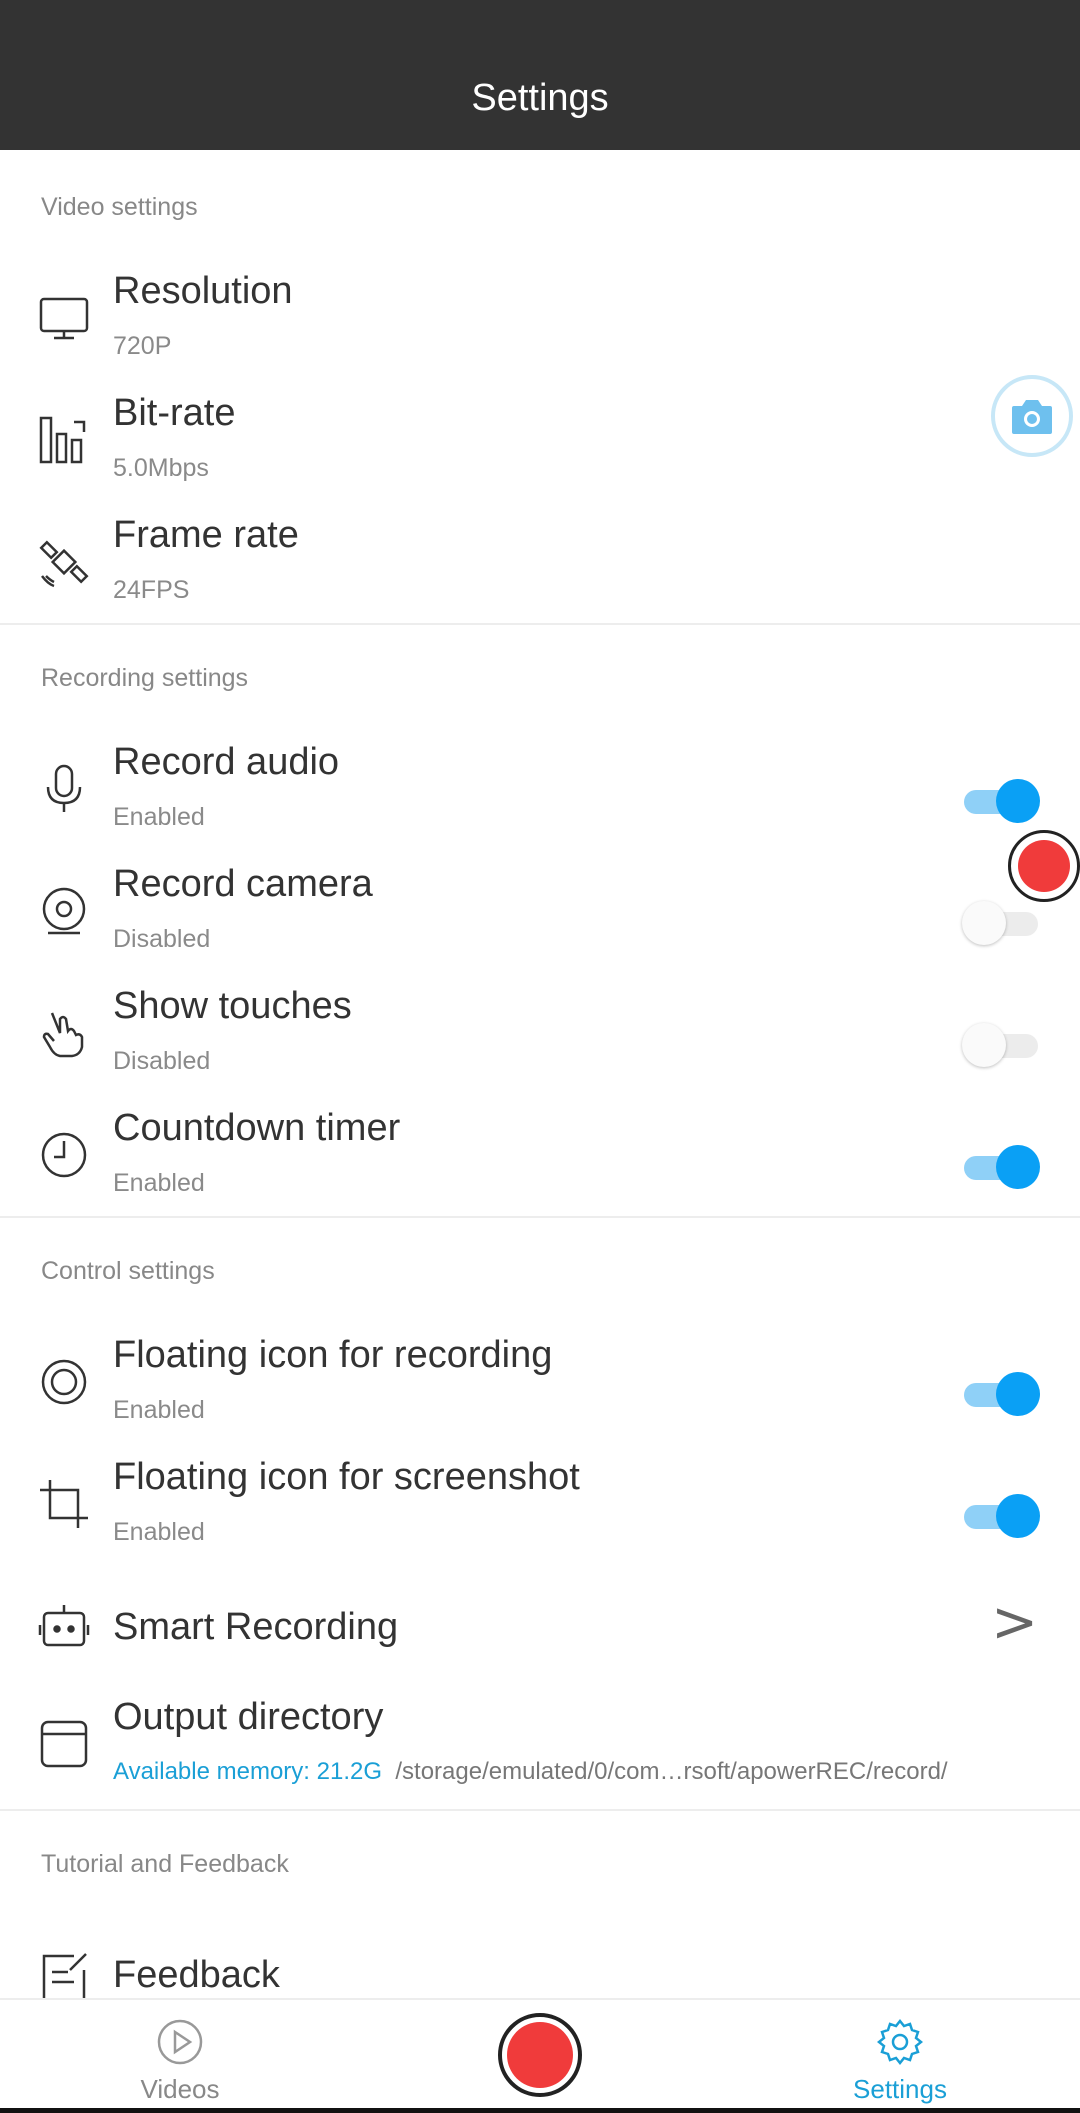 This screenshot has width=1080, height=2113. I want to click on setting-title: Floating icon for screenshot, so click(346, 1477).